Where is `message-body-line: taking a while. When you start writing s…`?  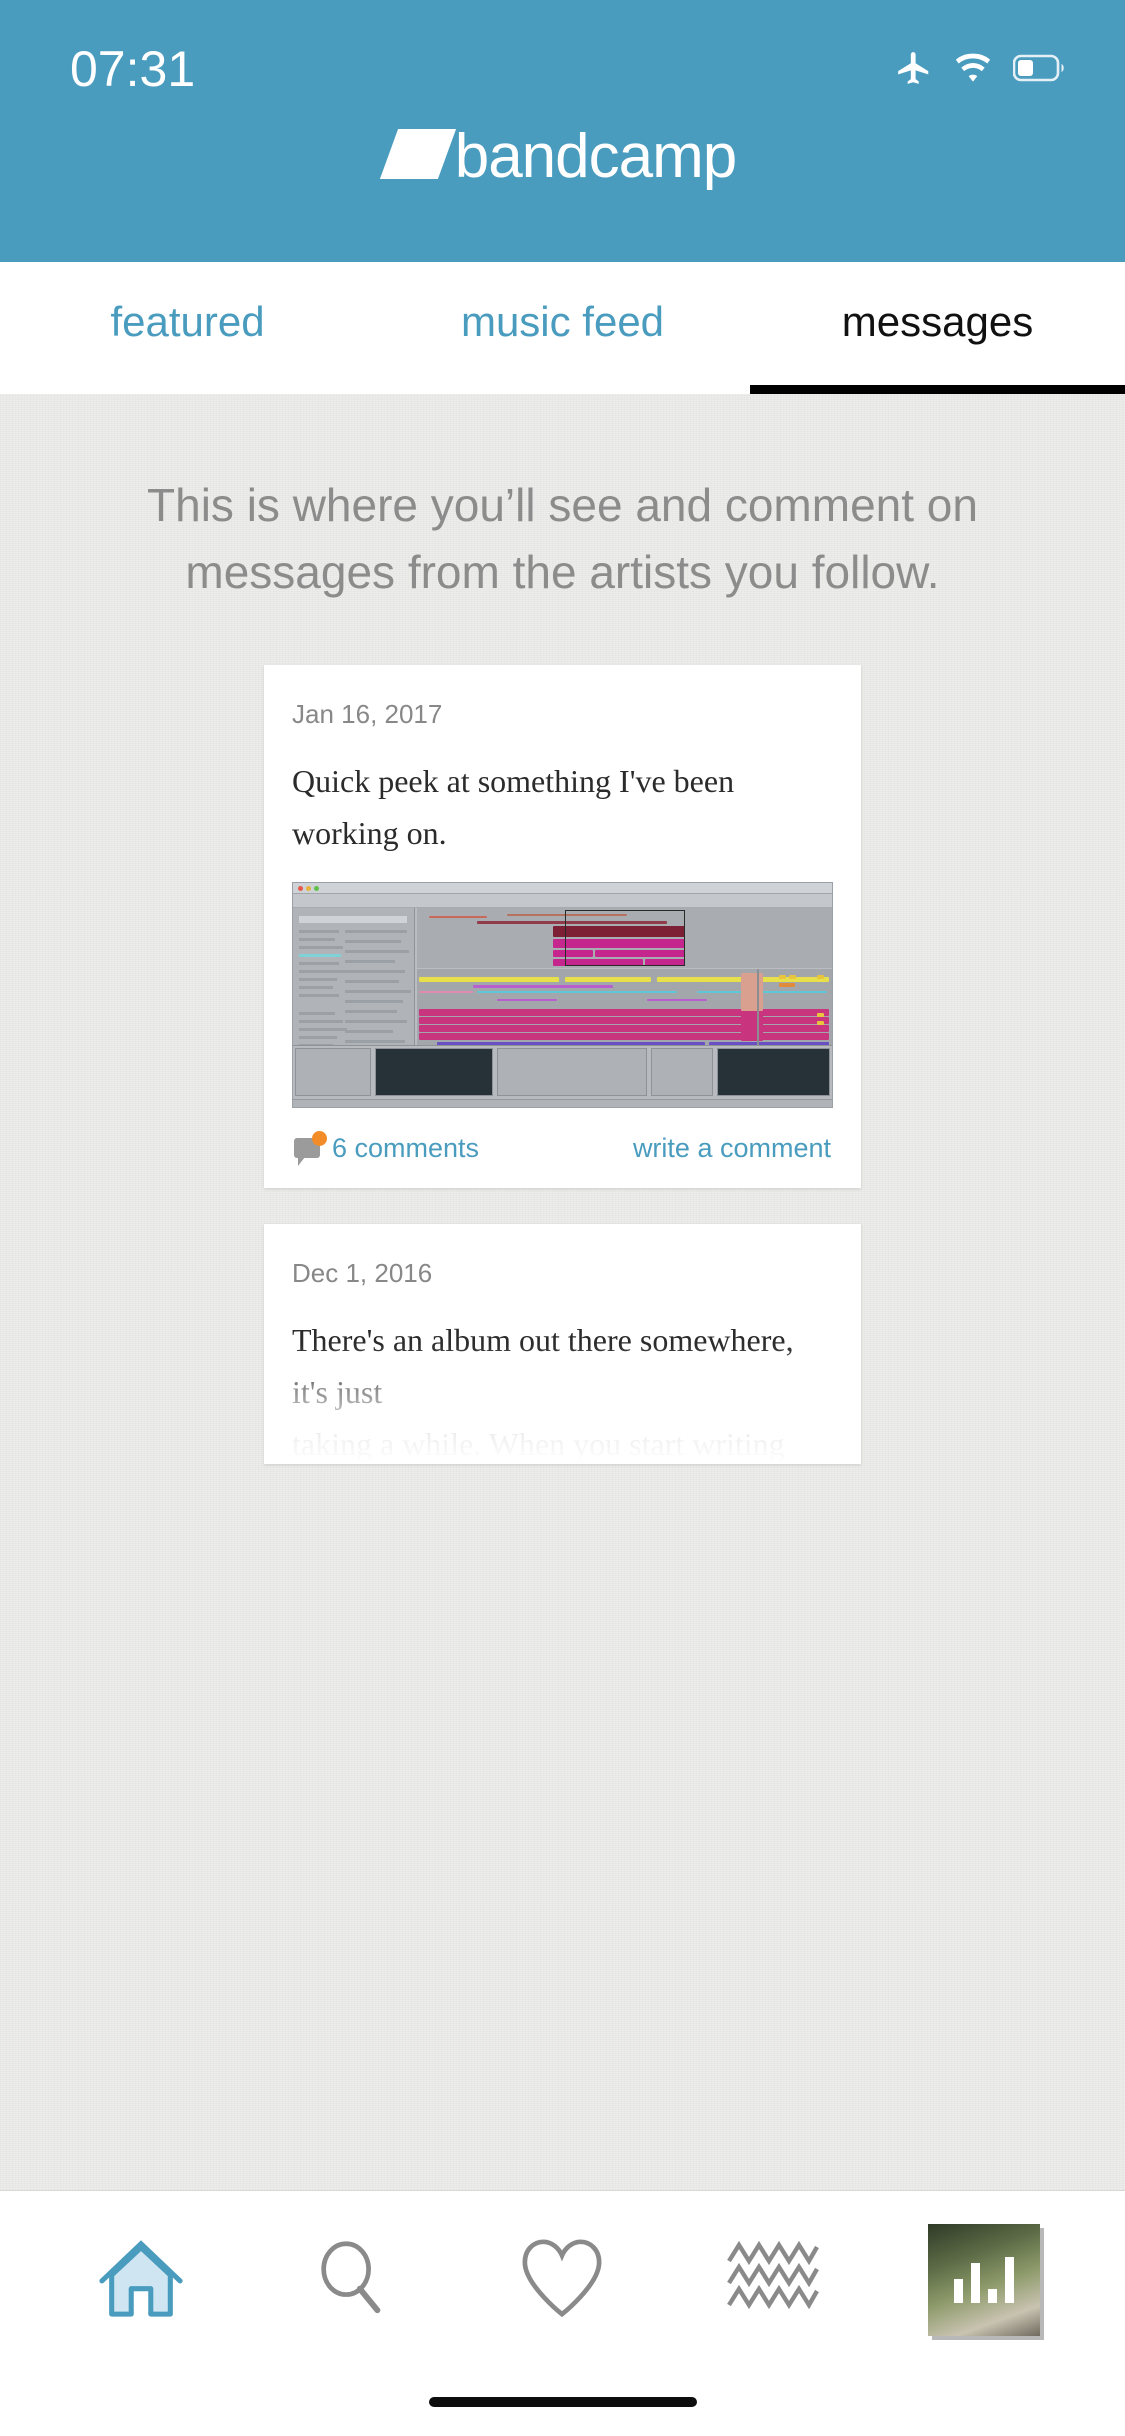
message-body-line: taking a while. When you start writing s… is located at coordinates (538, 1443).